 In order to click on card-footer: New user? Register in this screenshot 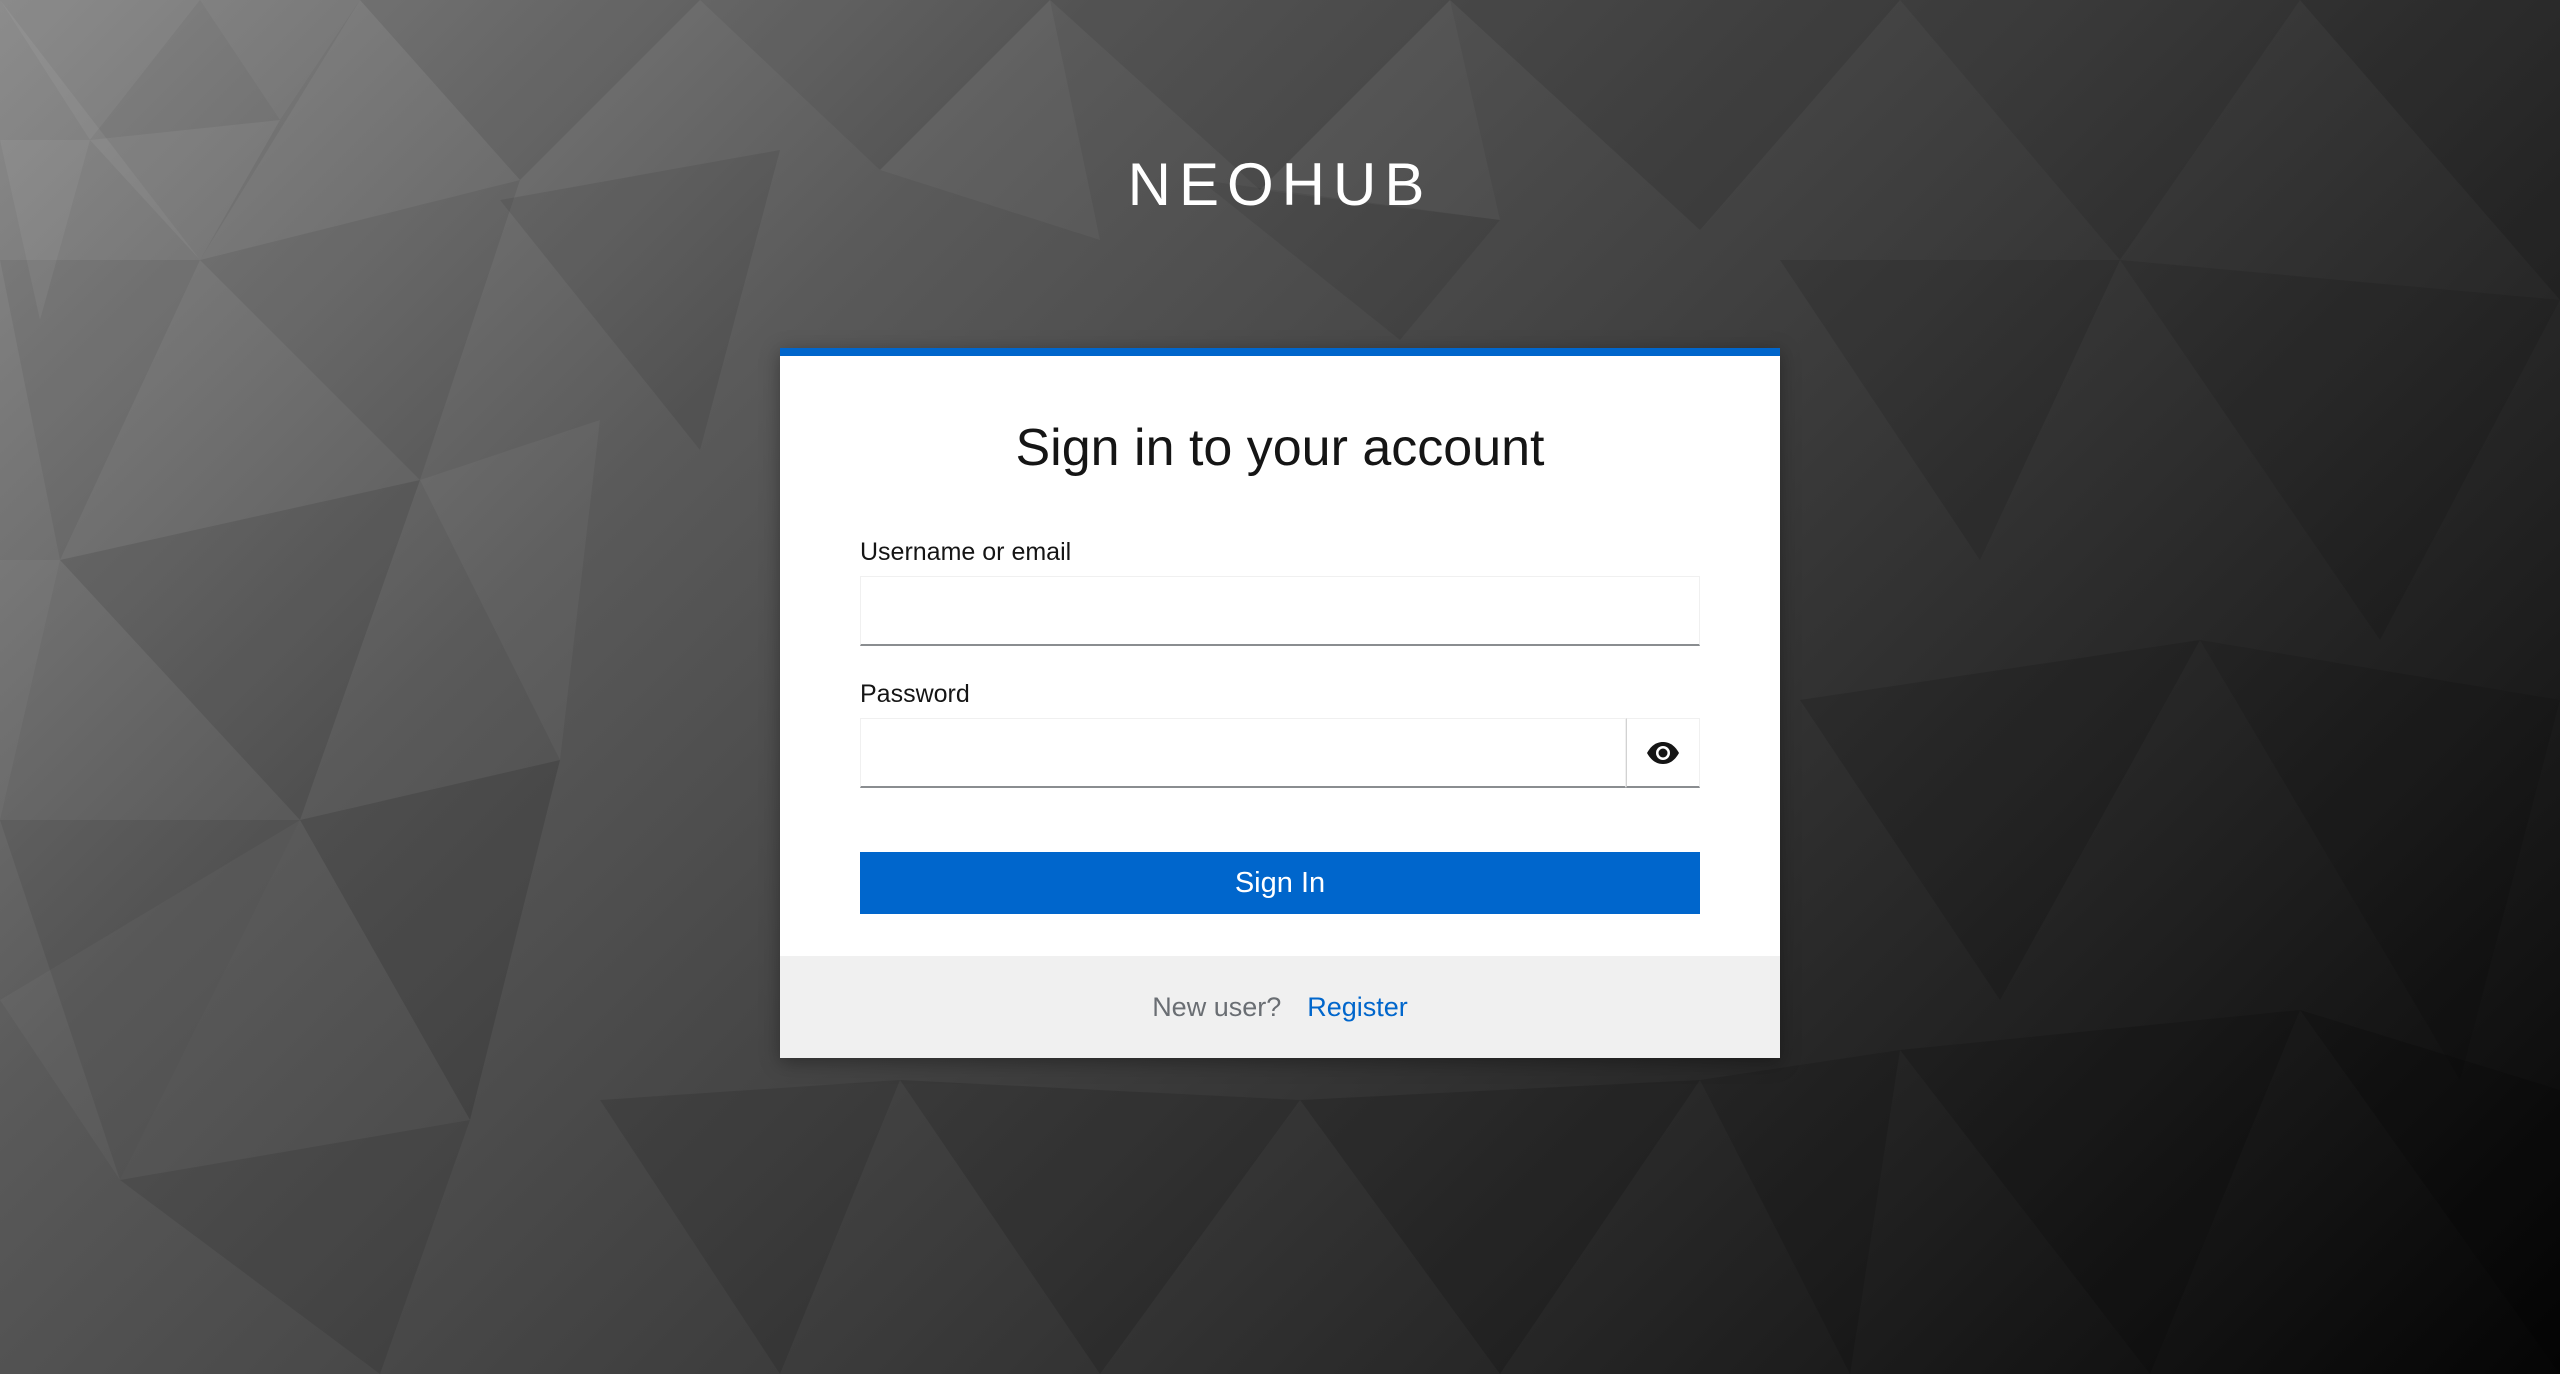, I will do `click(1280, 1007)`.